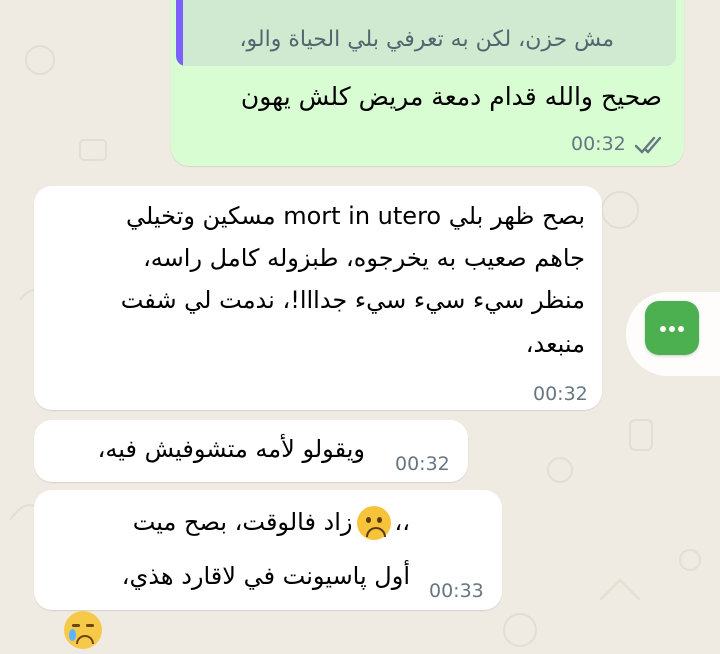 The image size is (720, 654). I want to click on message-timestamp: 00:33, so click(456, 591).